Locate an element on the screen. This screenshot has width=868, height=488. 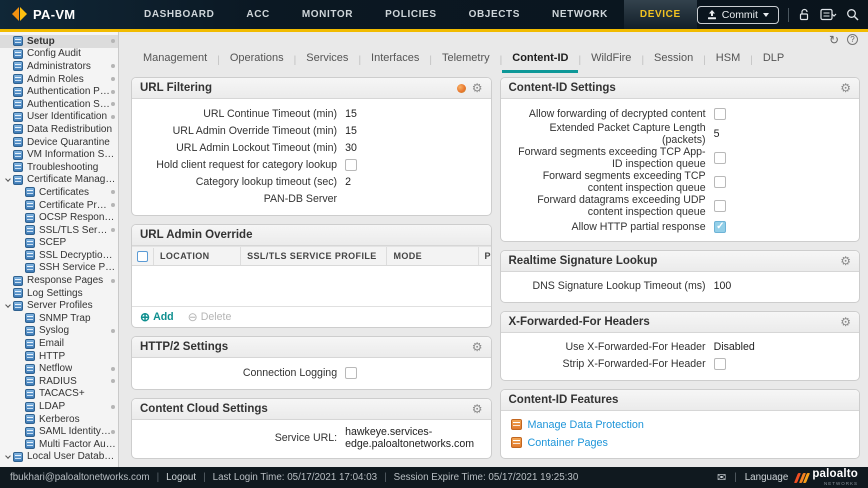
form-row-url-admin-lockout-timeout-min: URL Admin Lockout Timeout (min) 30 is located at coordinates (311, 147).